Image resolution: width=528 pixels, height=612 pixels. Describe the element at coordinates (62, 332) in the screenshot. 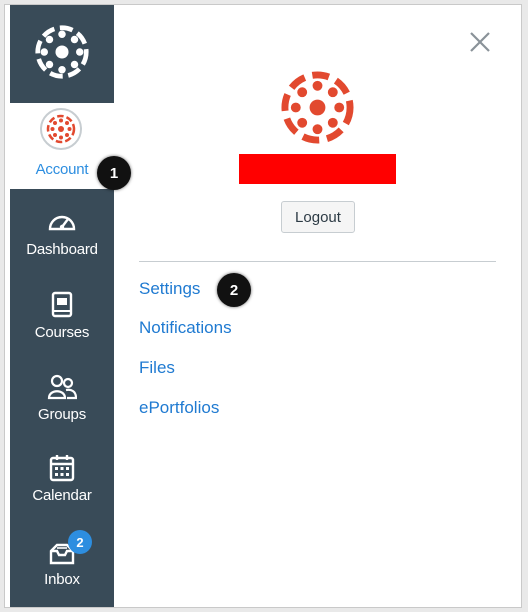

I see `nav-label-courses: Courses` at that location.